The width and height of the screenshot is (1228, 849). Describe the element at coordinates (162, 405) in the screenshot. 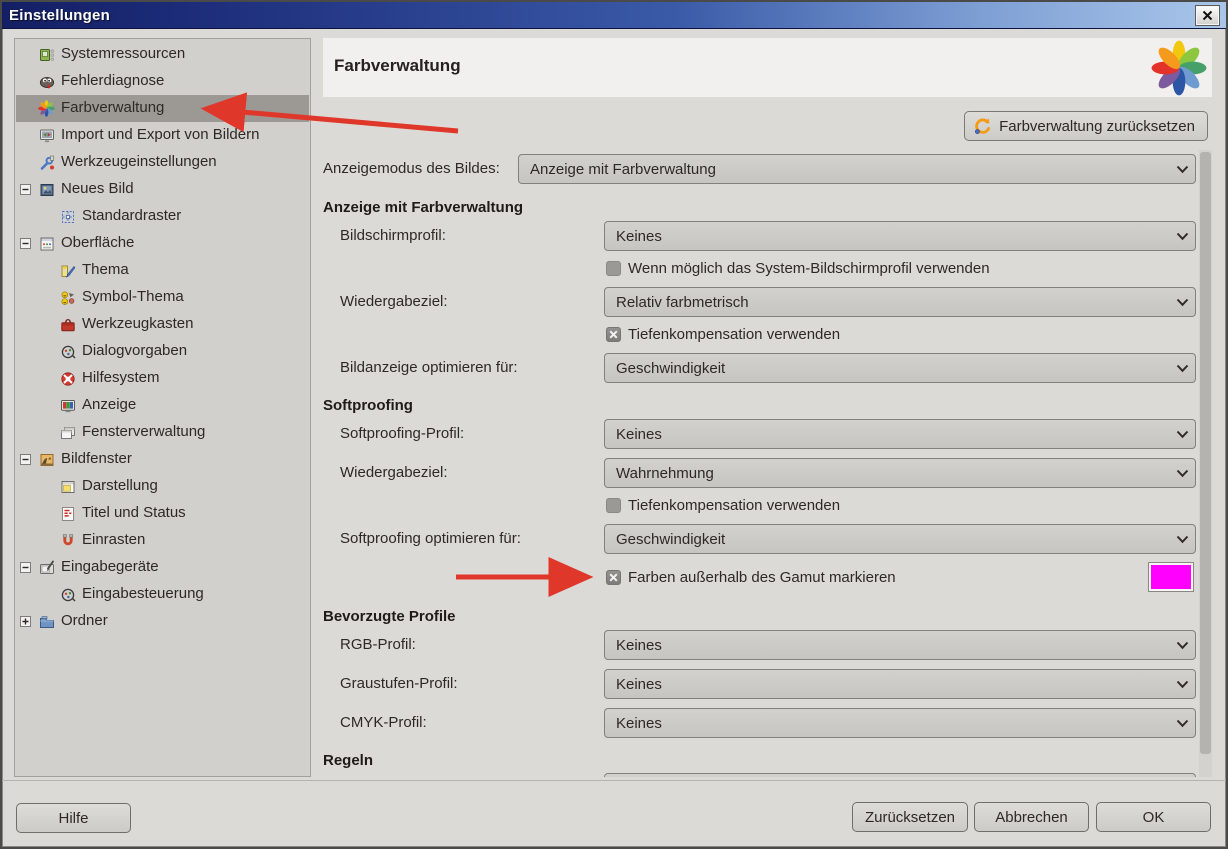

I see `sidebar-item-anzeige: Anzeige` at that location.